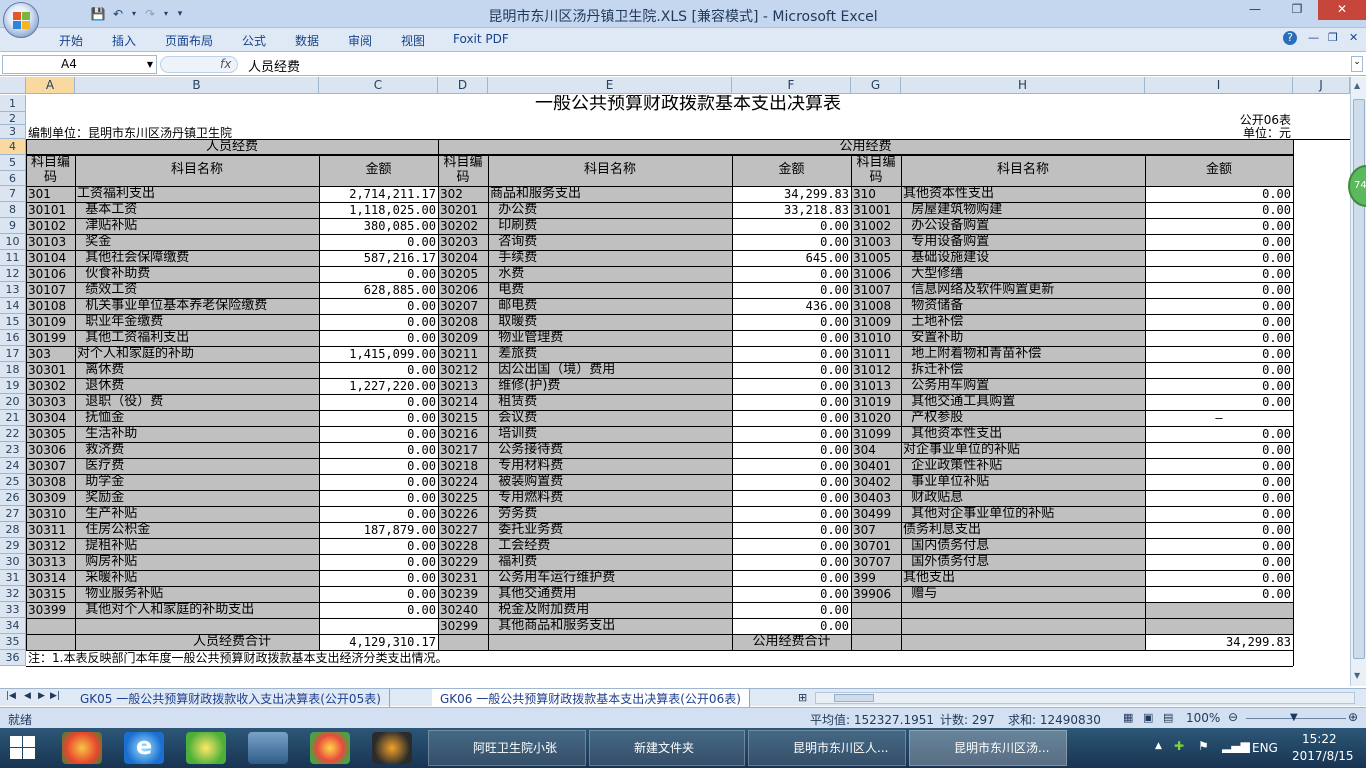 This screenshot has width=1366, height=768. I want to click on row-header-13: 13, so click(13, 290).